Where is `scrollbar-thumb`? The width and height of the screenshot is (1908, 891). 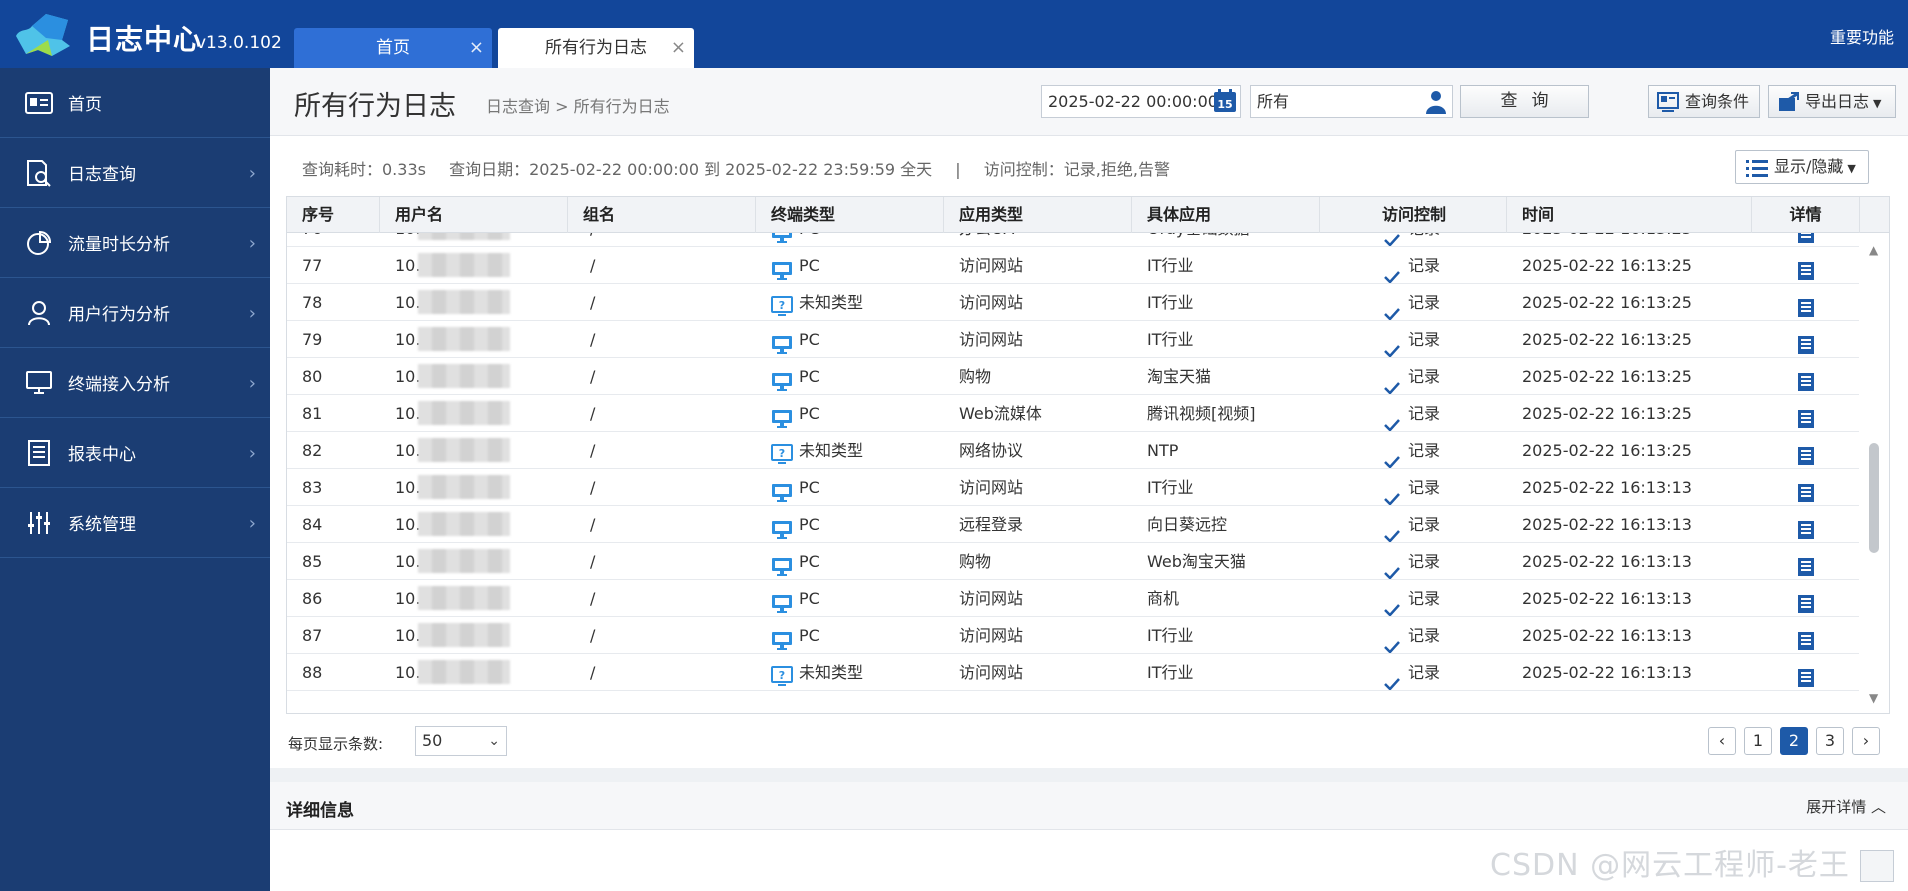 scrollbar-thumb is located at coordinates (1874, 498).